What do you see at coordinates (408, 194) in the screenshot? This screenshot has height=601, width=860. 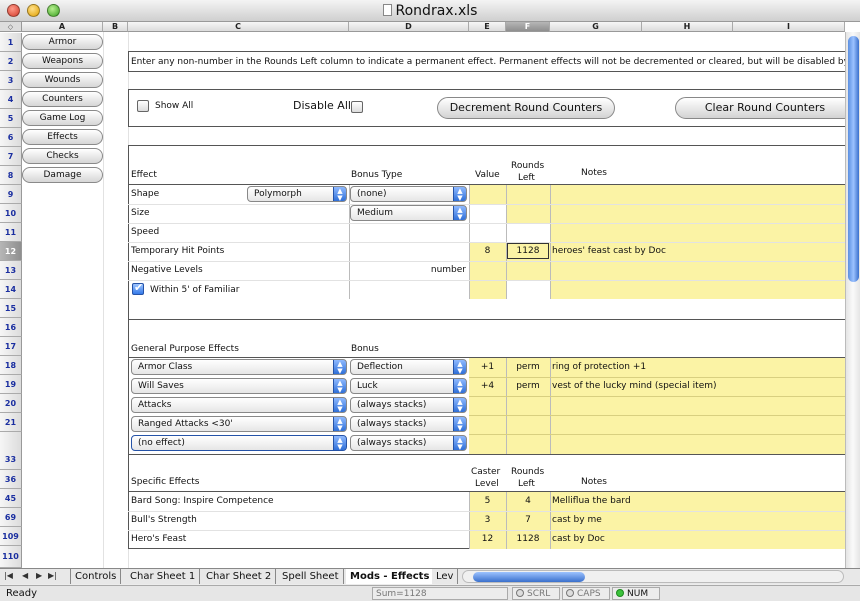 I see `shape-bonus-type-select: (none) ▲ ▼` at bounding box center [408, 194].